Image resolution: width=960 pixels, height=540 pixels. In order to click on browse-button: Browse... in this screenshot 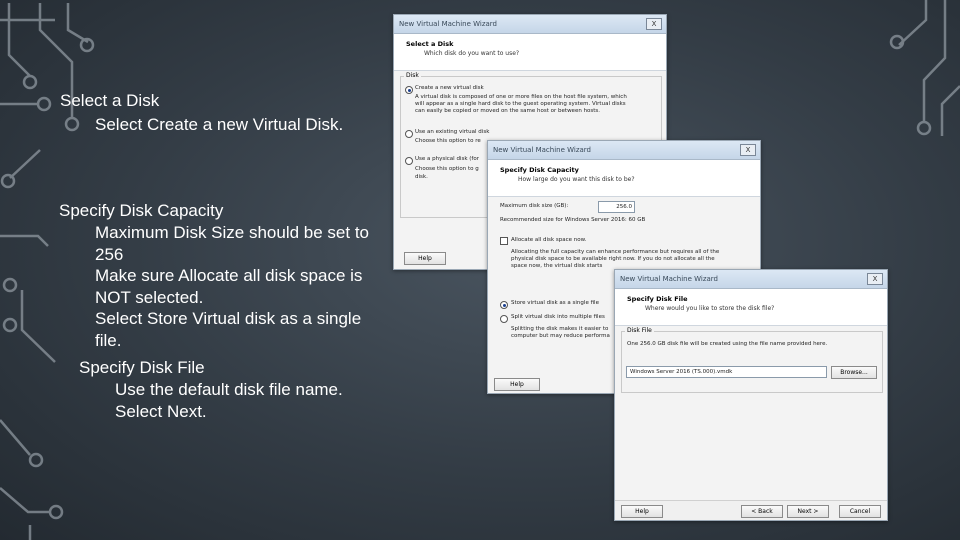, I will do `click(854, 372)`.